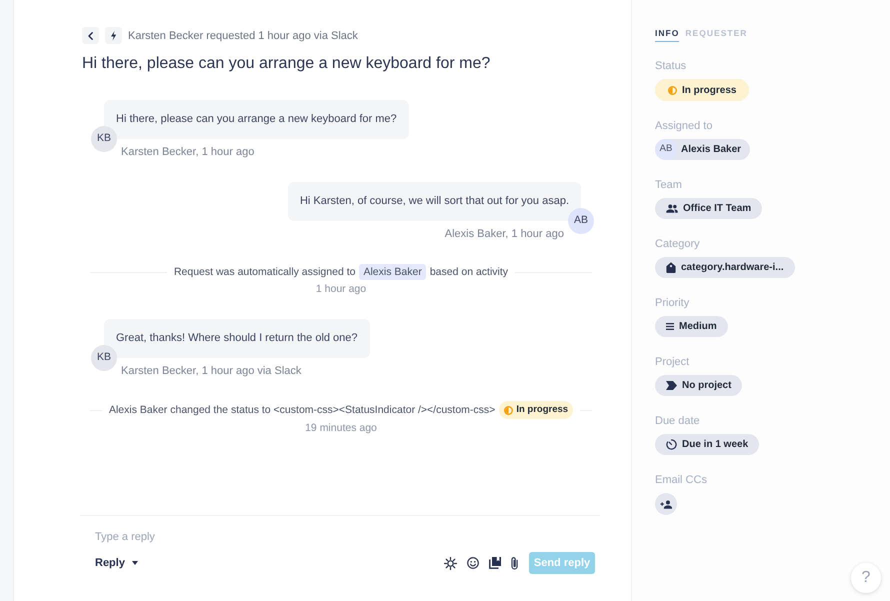 Image resolution: width=890 pixels, height=601 pixels. I want to click on message-text: Great, thanks! Where should I return the old one?, so click(237, 338).